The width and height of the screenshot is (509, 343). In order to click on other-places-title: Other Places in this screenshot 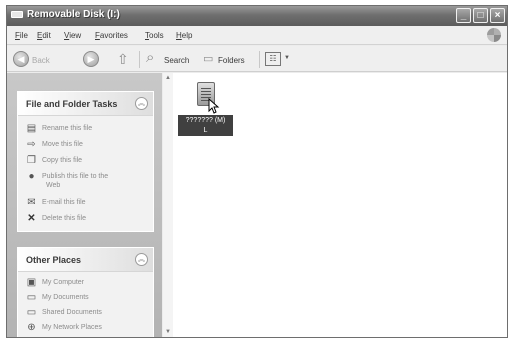, I will do `click(54, 260)`.